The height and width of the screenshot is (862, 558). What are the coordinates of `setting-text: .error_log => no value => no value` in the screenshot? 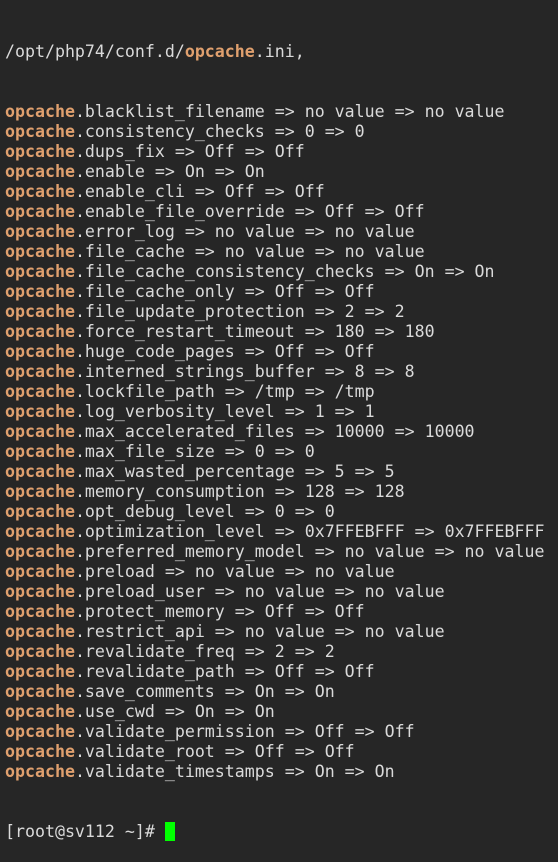 It's located at (244, 231).